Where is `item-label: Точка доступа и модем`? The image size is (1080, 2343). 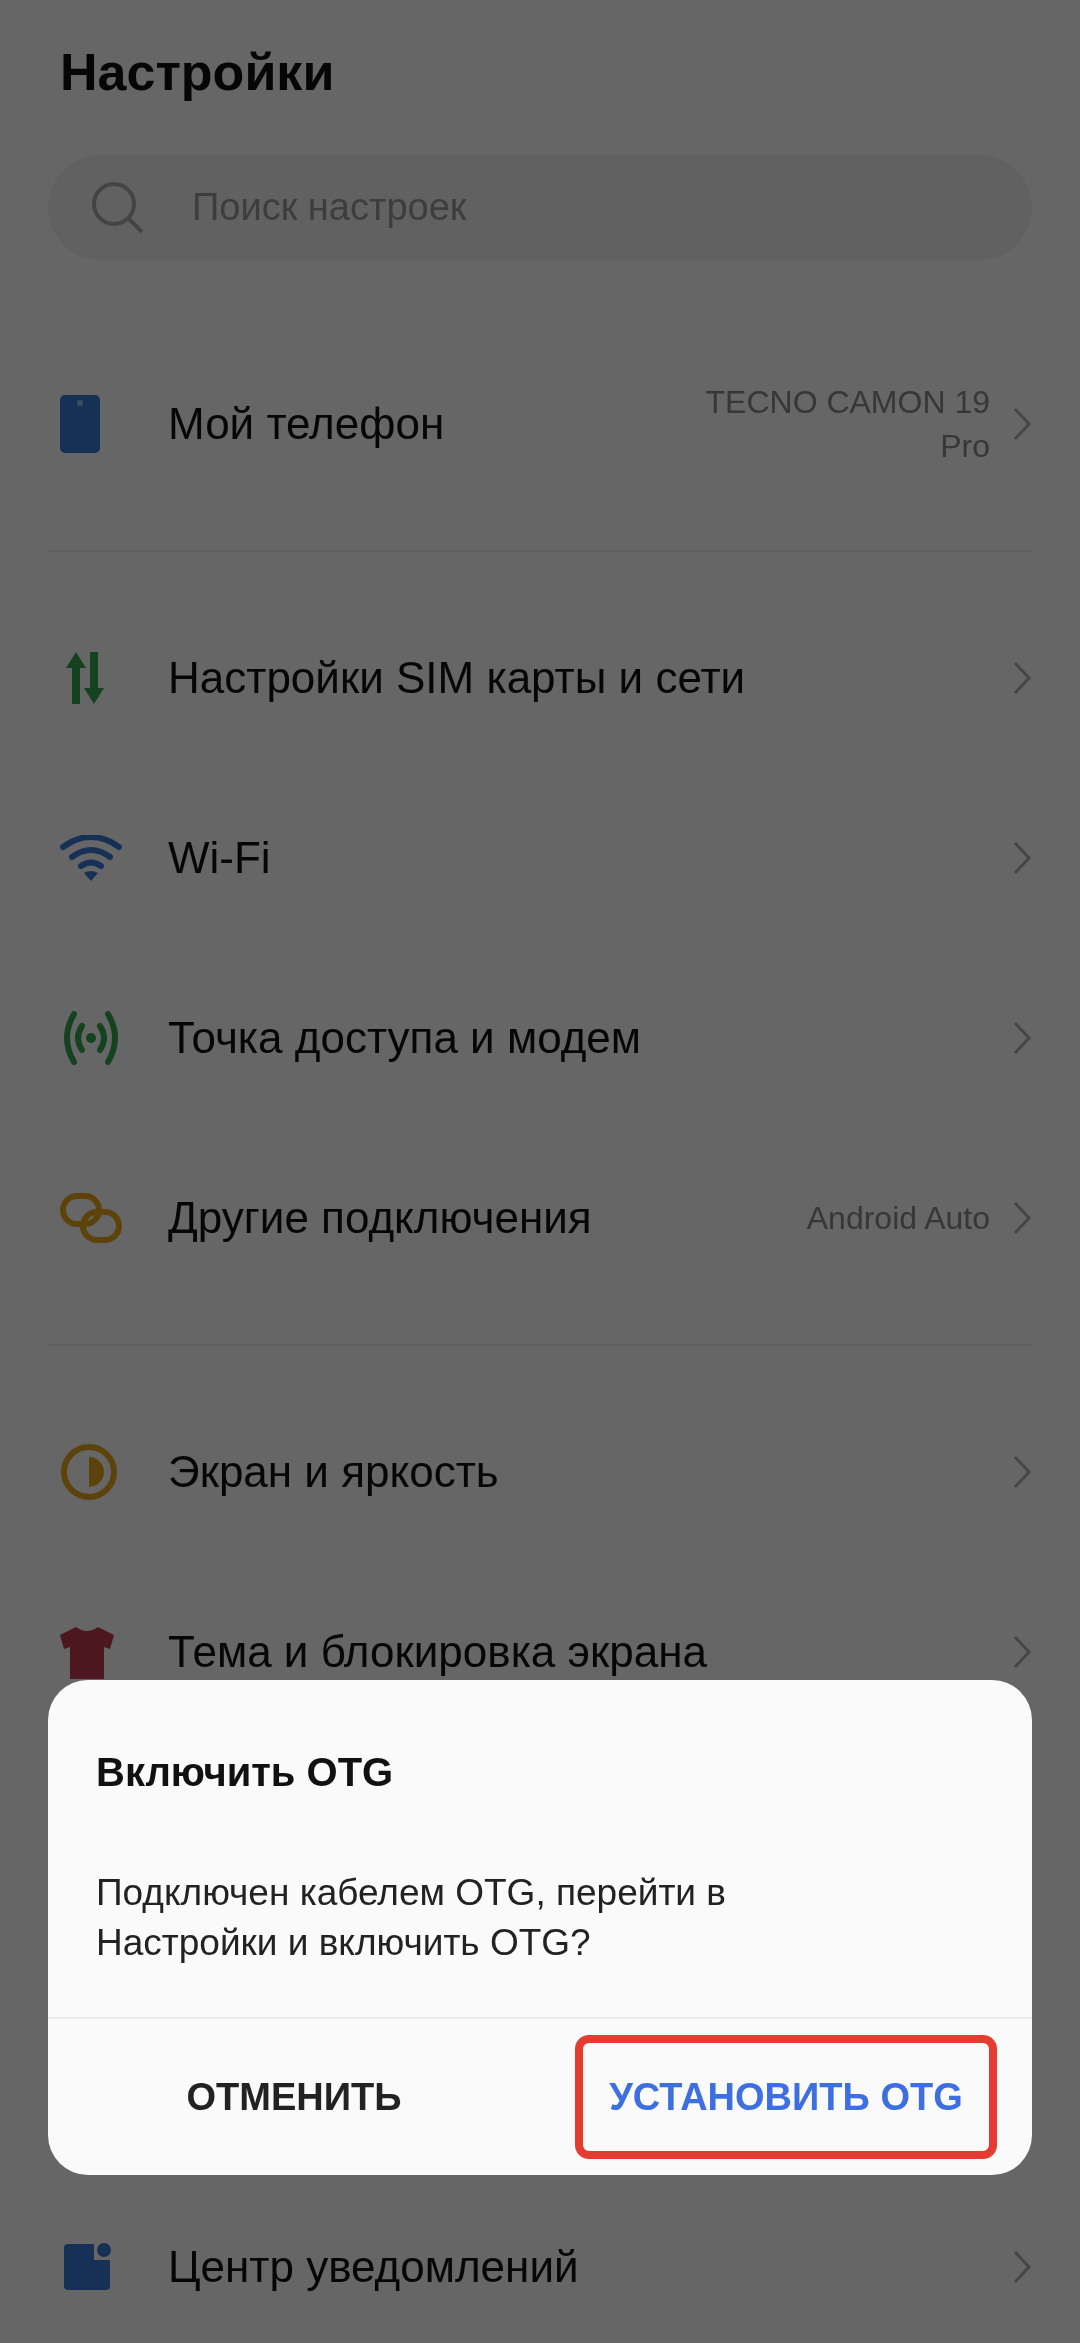 item-label: Точка доступа и модем is located at coordinates (405, 1038).